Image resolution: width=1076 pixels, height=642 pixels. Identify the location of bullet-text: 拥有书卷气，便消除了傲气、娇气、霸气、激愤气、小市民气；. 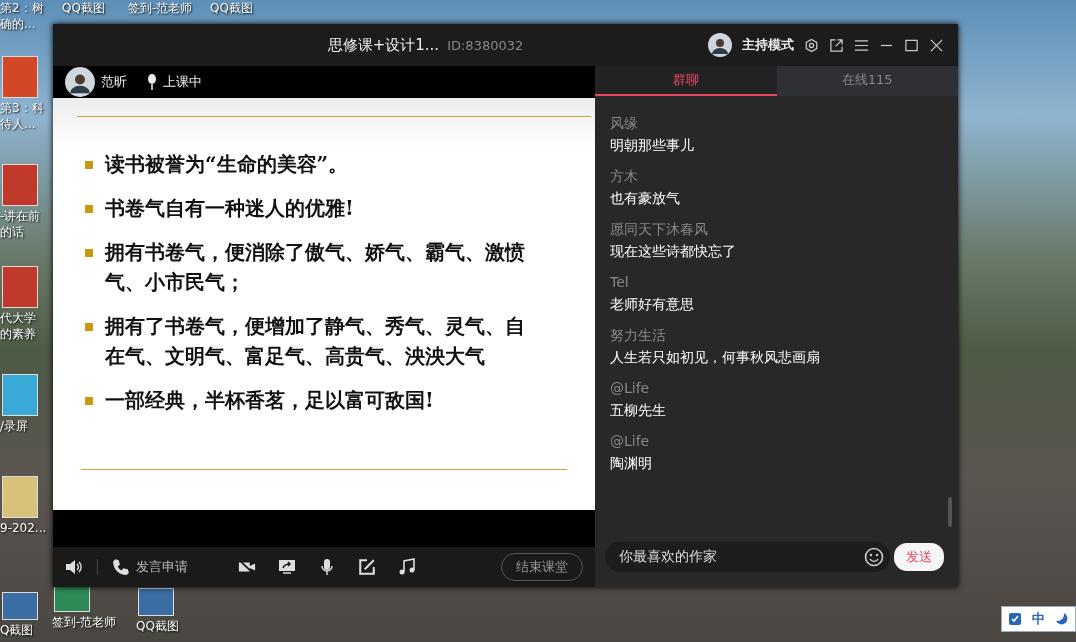
(315, 267).